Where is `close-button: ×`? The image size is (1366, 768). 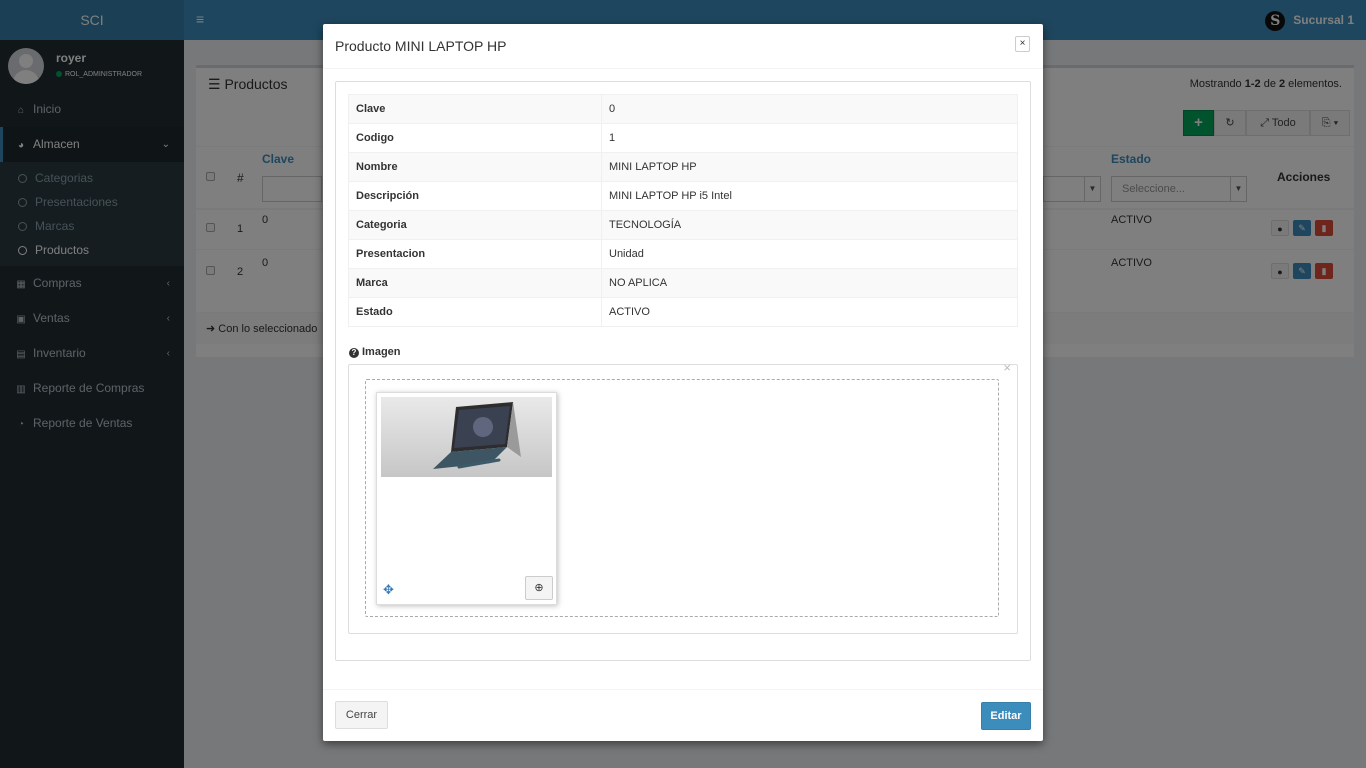
close-button: × is located at coordinates (1022, 44).